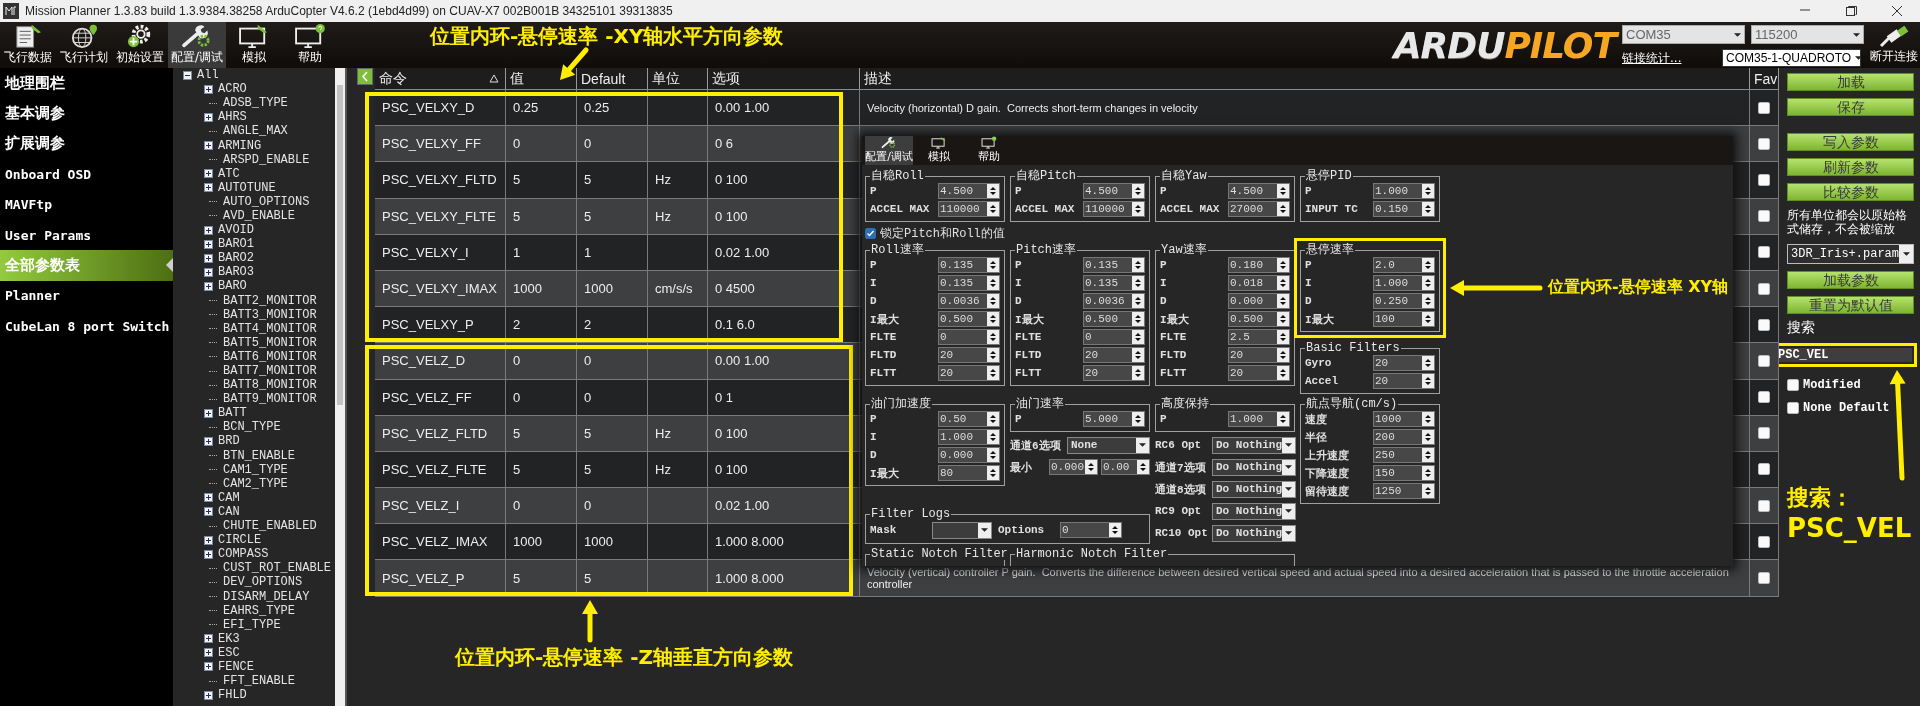 Image resolution: width=1920 pixels, height=706 pixels. I want to click on column-header: 描述, so click(878, 78).